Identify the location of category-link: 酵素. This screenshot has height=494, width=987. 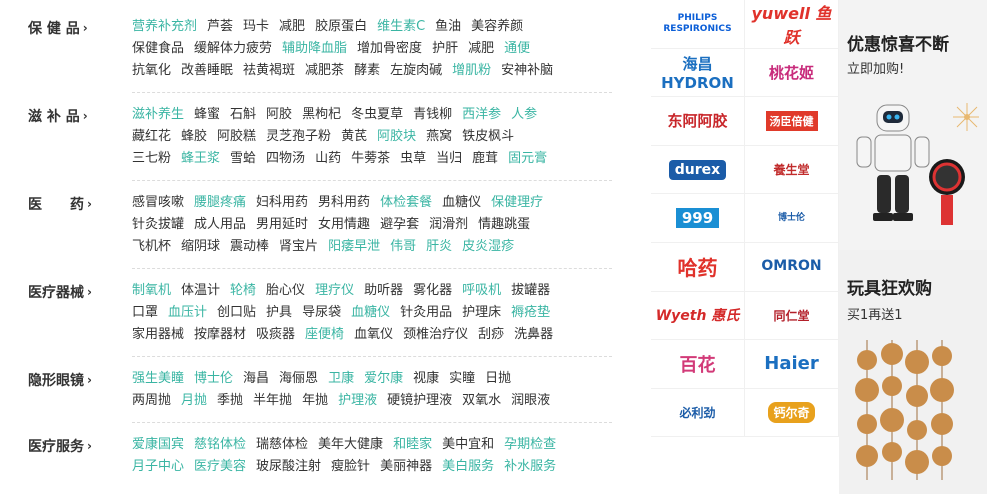
(367, 70).